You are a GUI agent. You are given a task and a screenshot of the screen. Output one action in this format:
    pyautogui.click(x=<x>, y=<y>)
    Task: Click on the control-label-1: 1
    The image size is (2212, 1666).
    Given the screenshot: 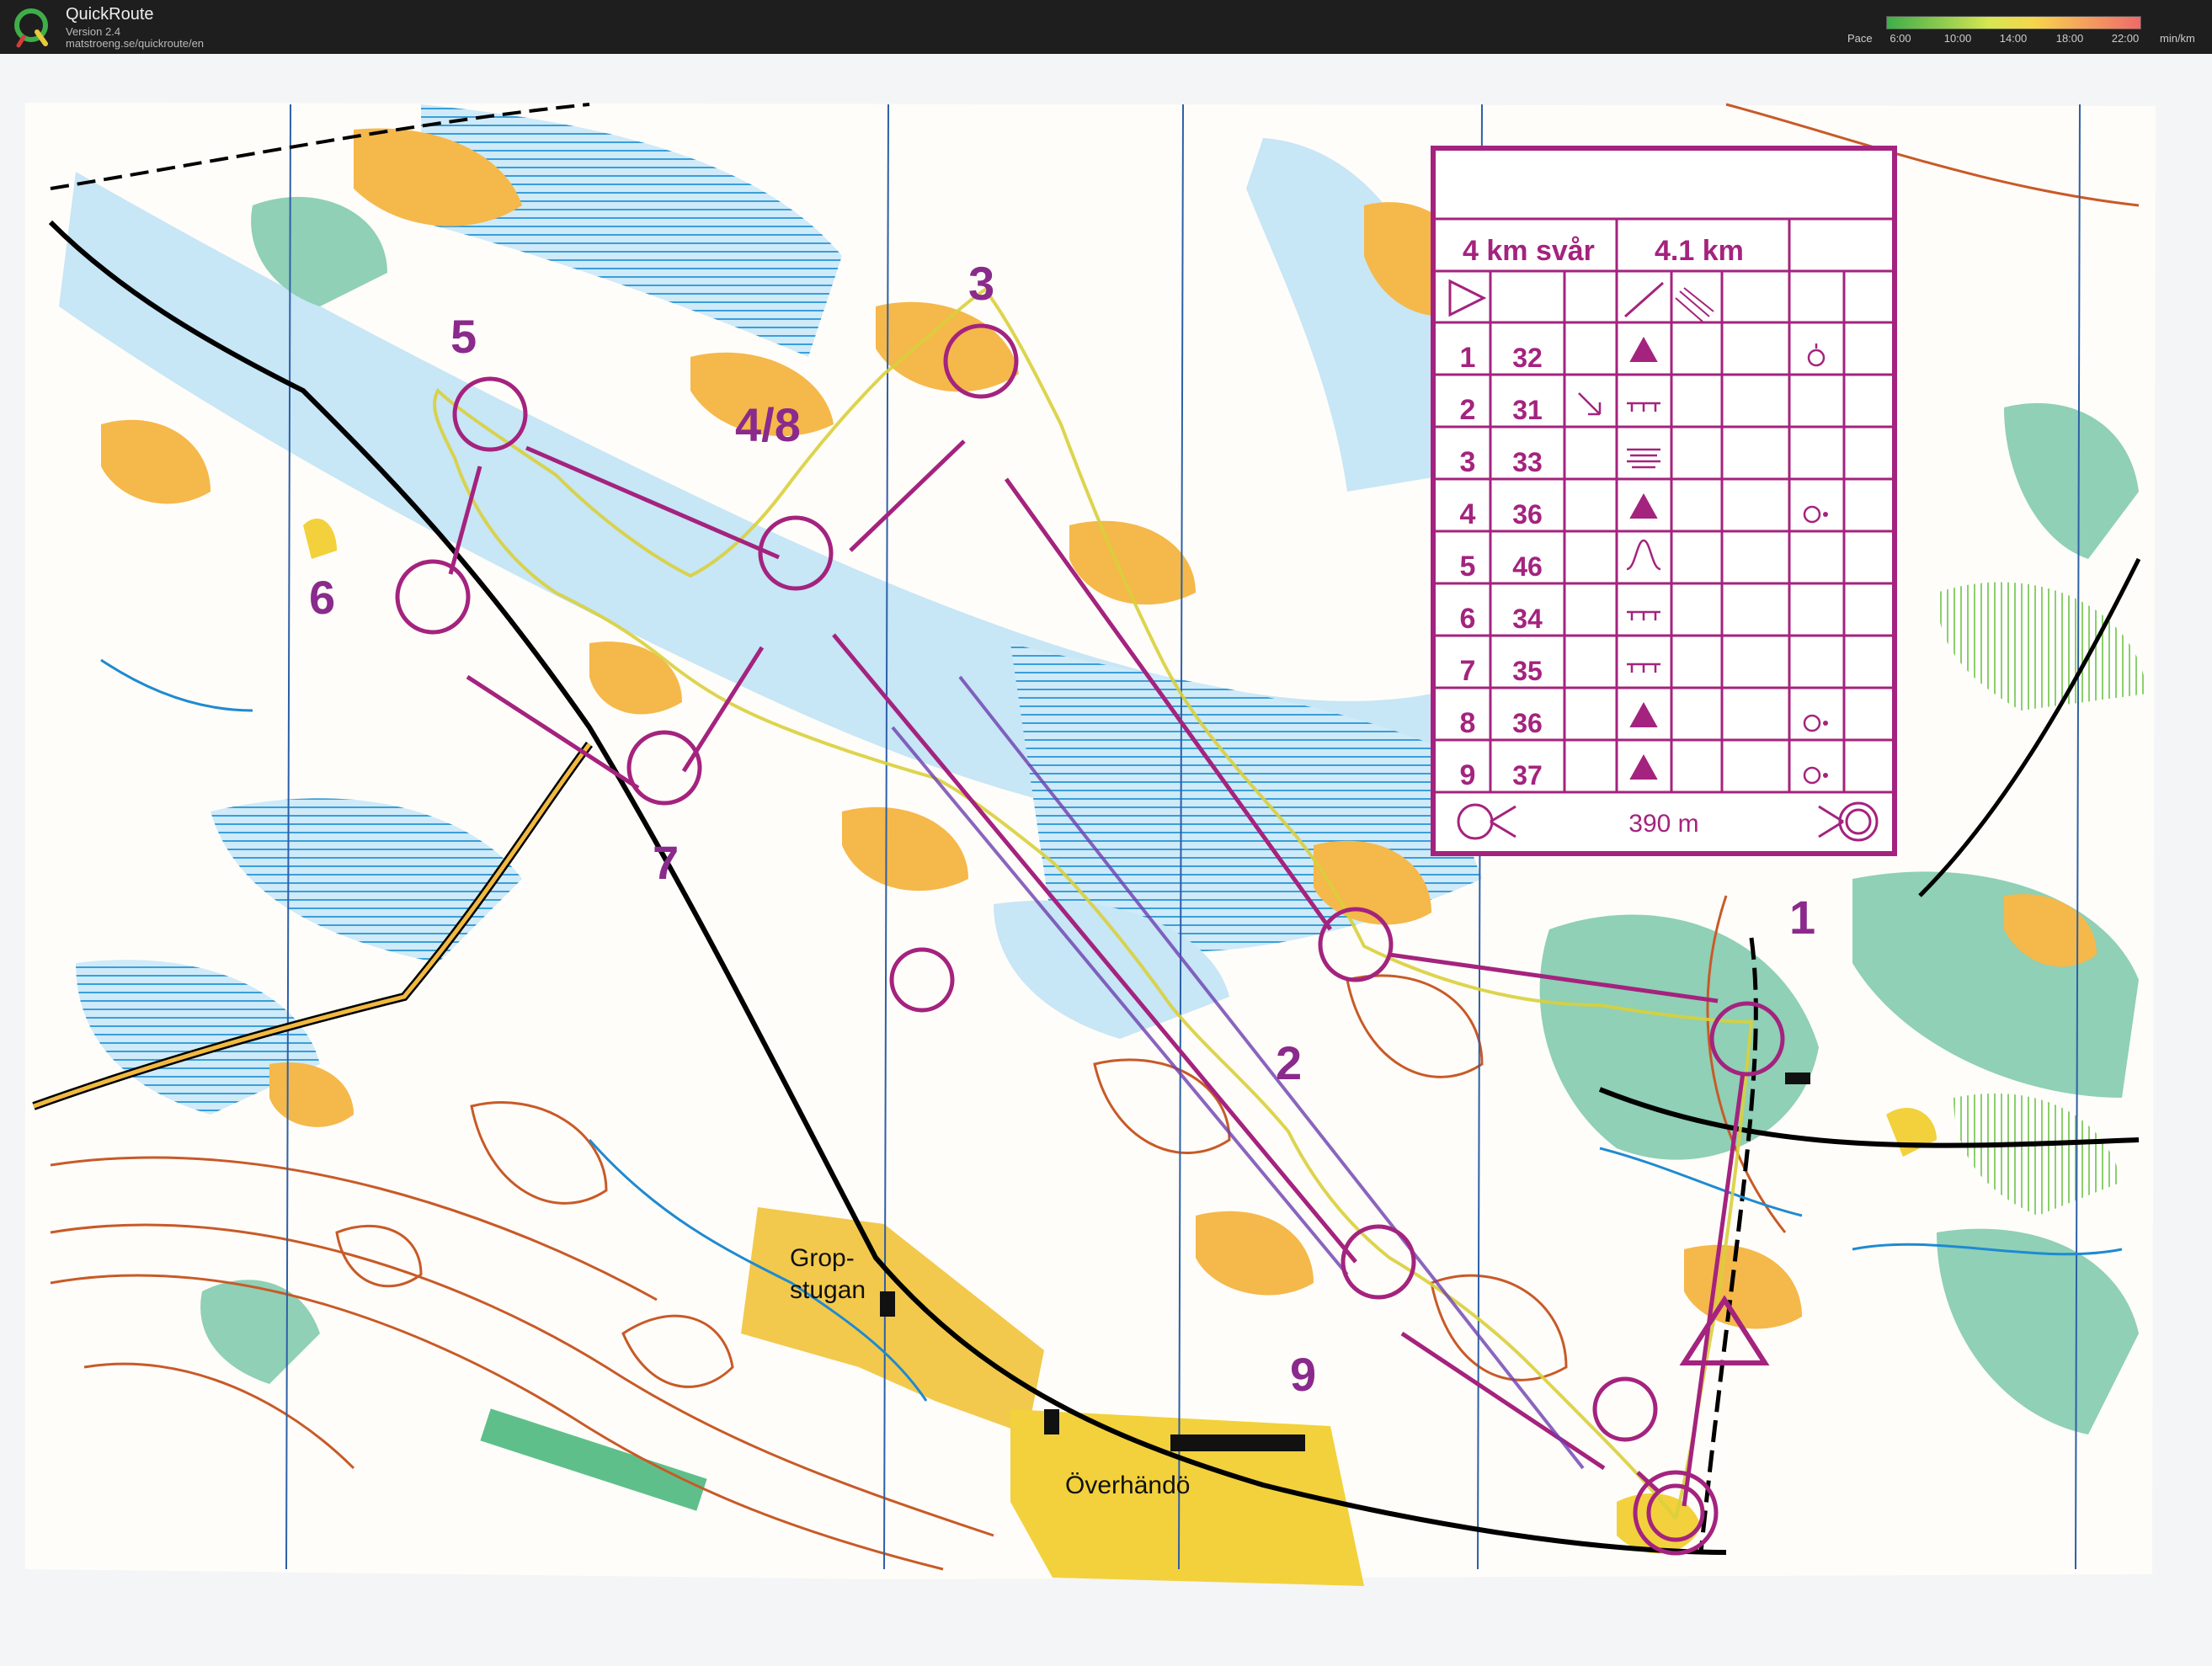 What is the action you would take?
    pyautogui.click(x=1802, y=917)
    